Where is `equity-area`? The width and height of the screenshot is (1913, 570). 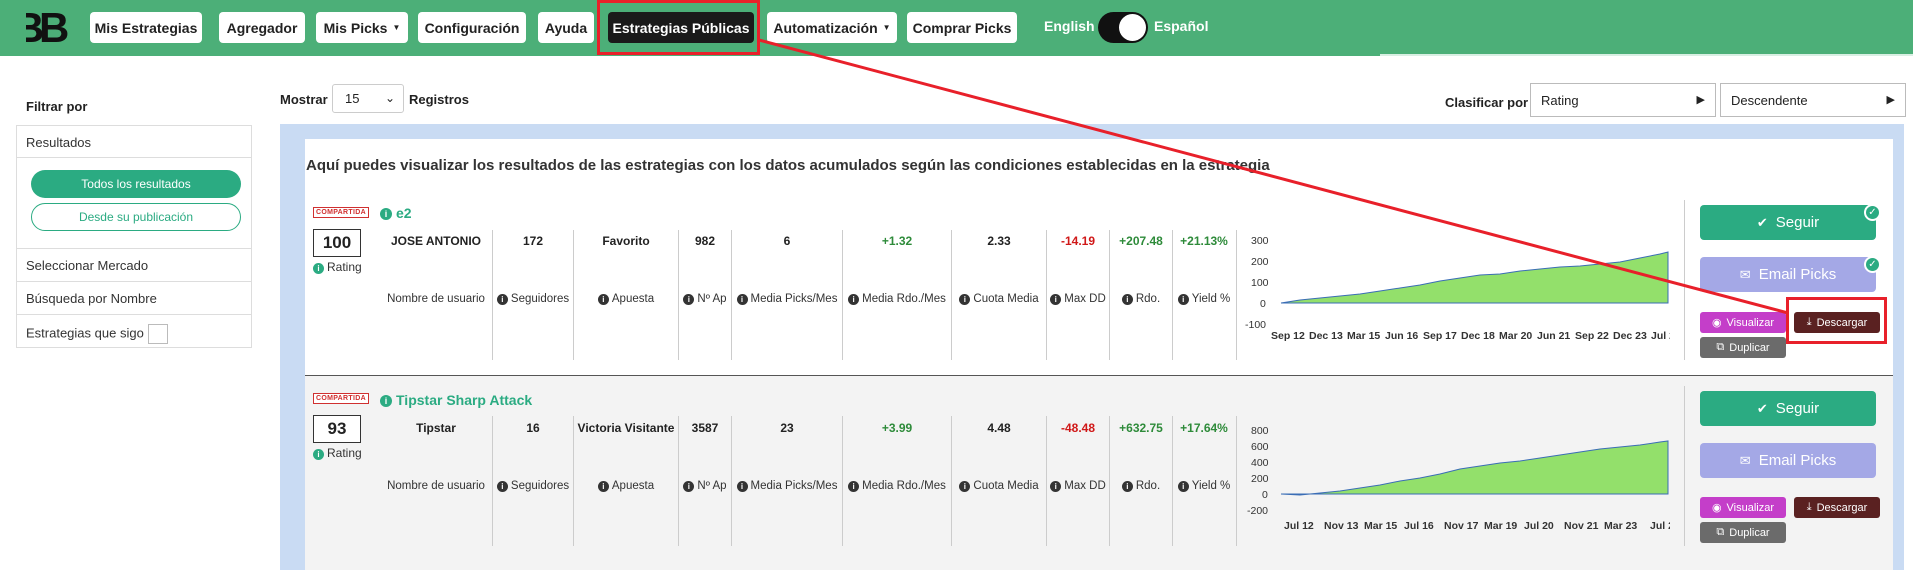 equity-area is located at coordinates (1474, 277).